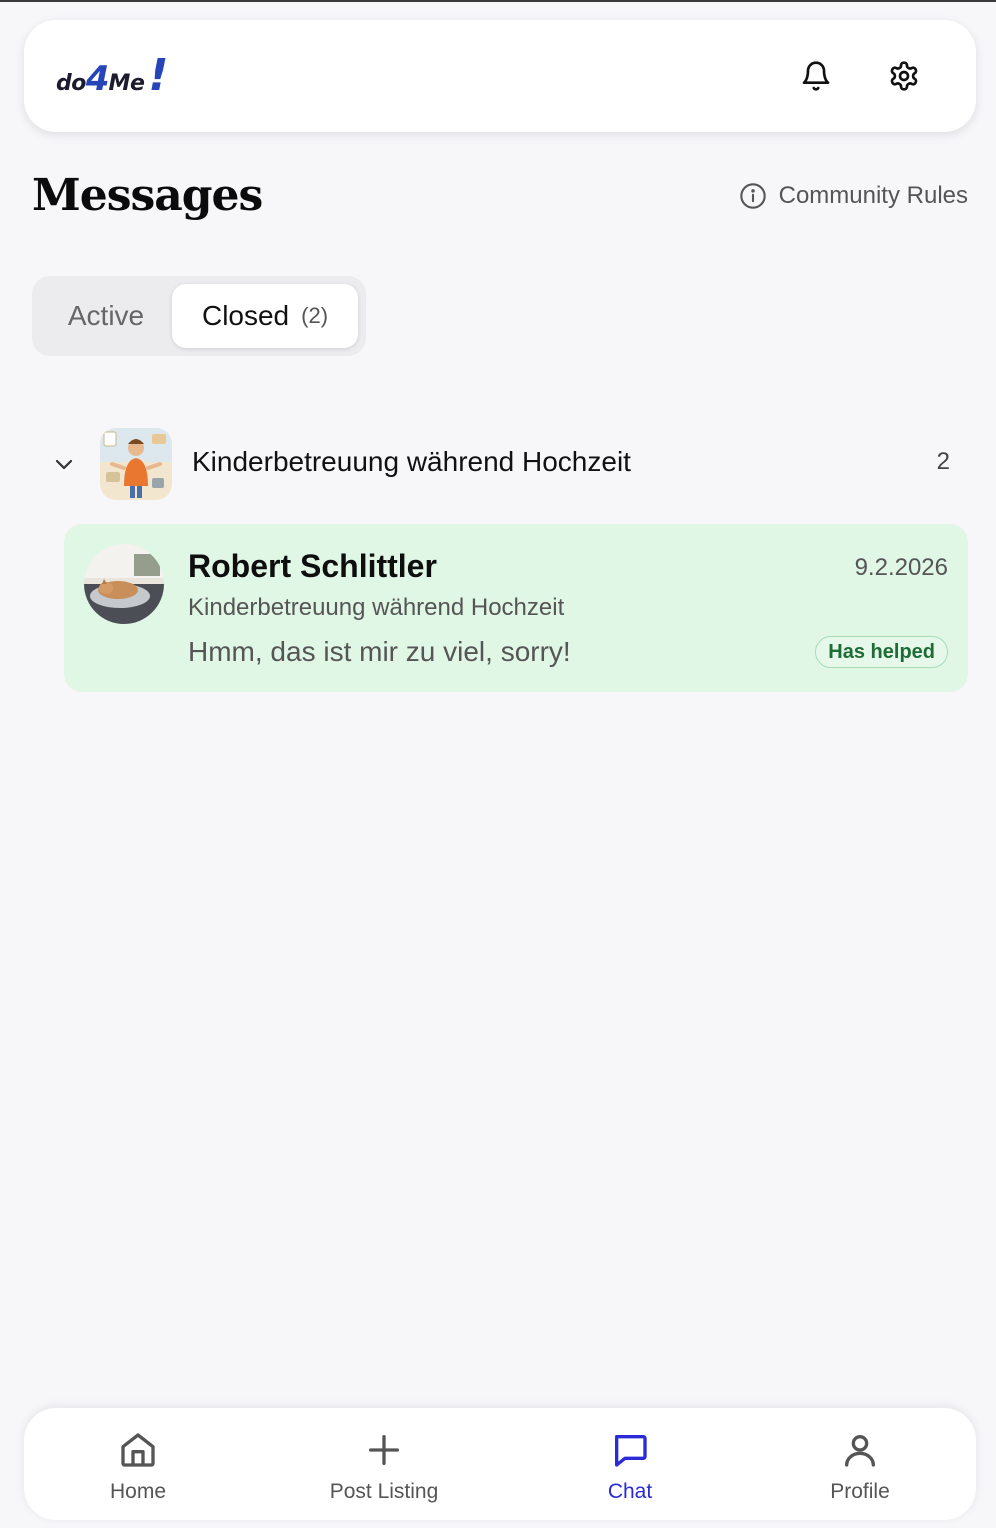 Image resolution: width=996 pixels, height=1528 pixels. I want to click on tab-active-label: Active, so click(106, 315).